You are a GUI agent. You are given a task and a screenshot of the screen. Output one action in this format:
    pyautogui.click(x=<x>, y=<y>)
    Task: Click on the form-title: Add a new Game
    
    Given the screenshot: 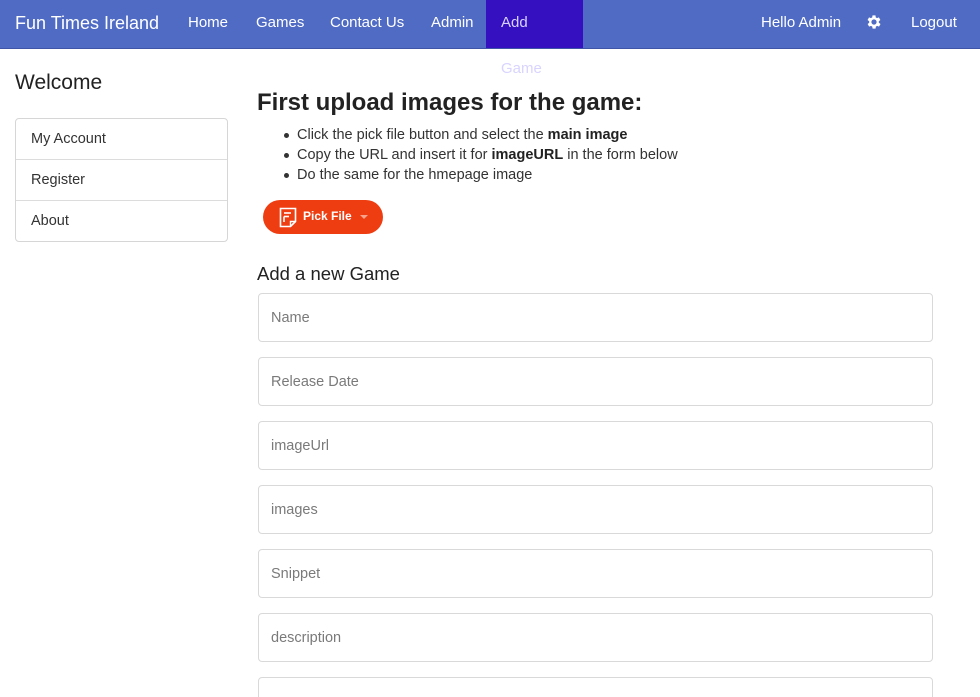 What is the action you would take?
    pyautogui.click(x=328, y=273)
    